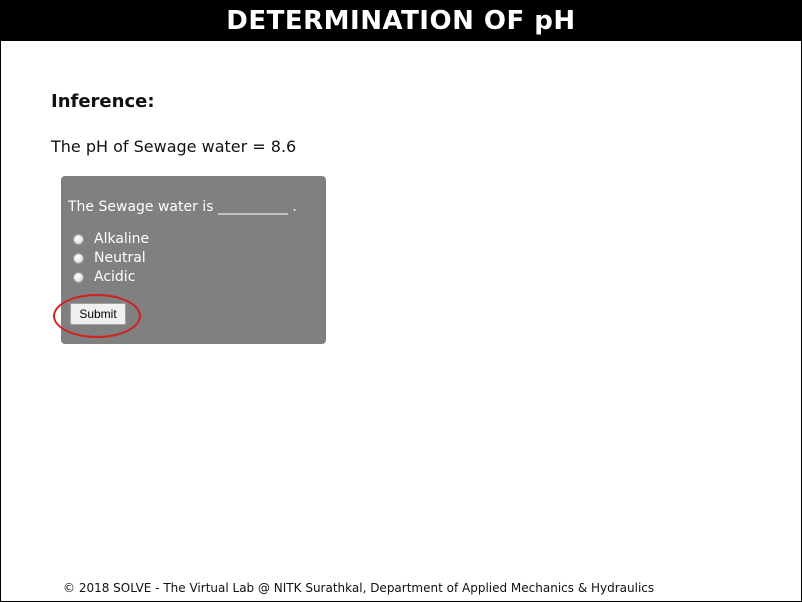 This screenshot has height=602, width=802. I want to click on option-label: Acidic, so click(115, 277).